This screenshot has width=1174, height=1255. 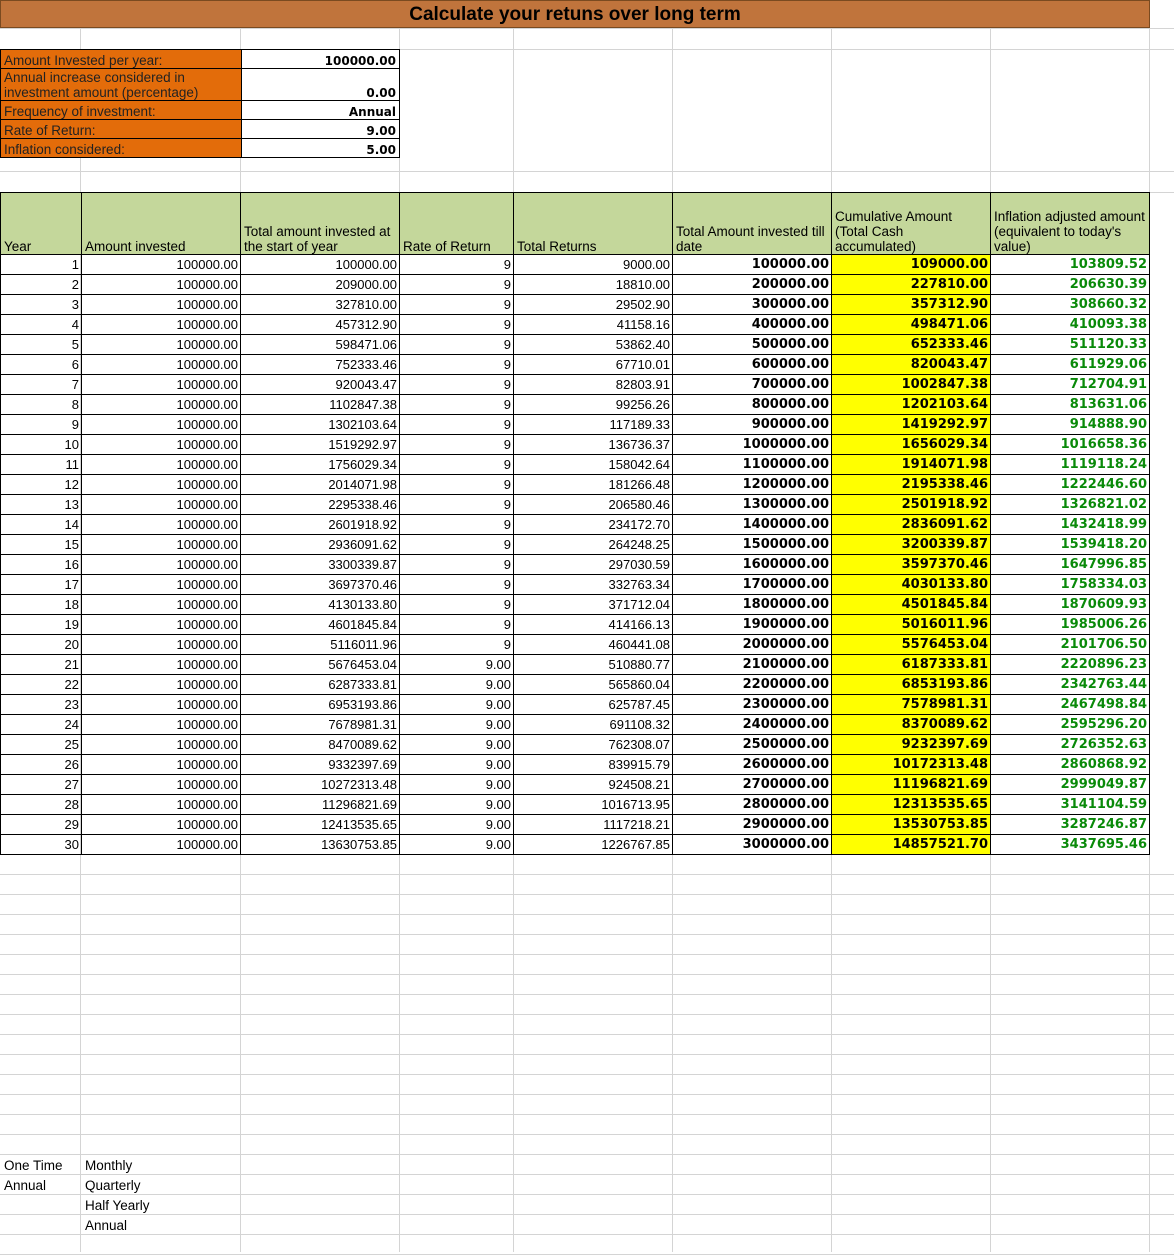 What do you see at coordinates (593, 824) in the screenshot?
I see `returns-cell: 1117218.21` at bounding box center [593, 824].